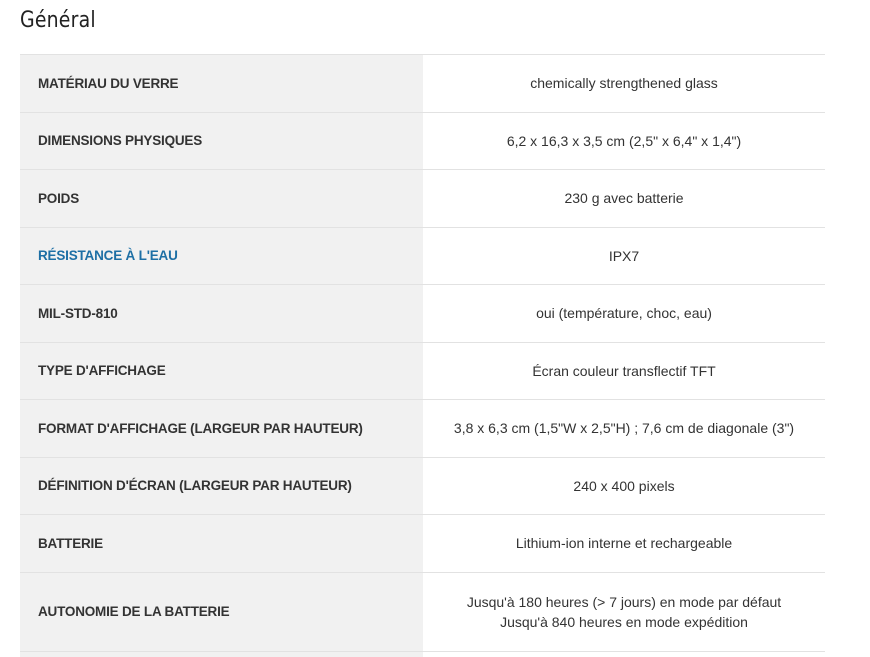 The image size is (870, 657). I want to click on spec-label-weight: POIDS, so click(221, 198).